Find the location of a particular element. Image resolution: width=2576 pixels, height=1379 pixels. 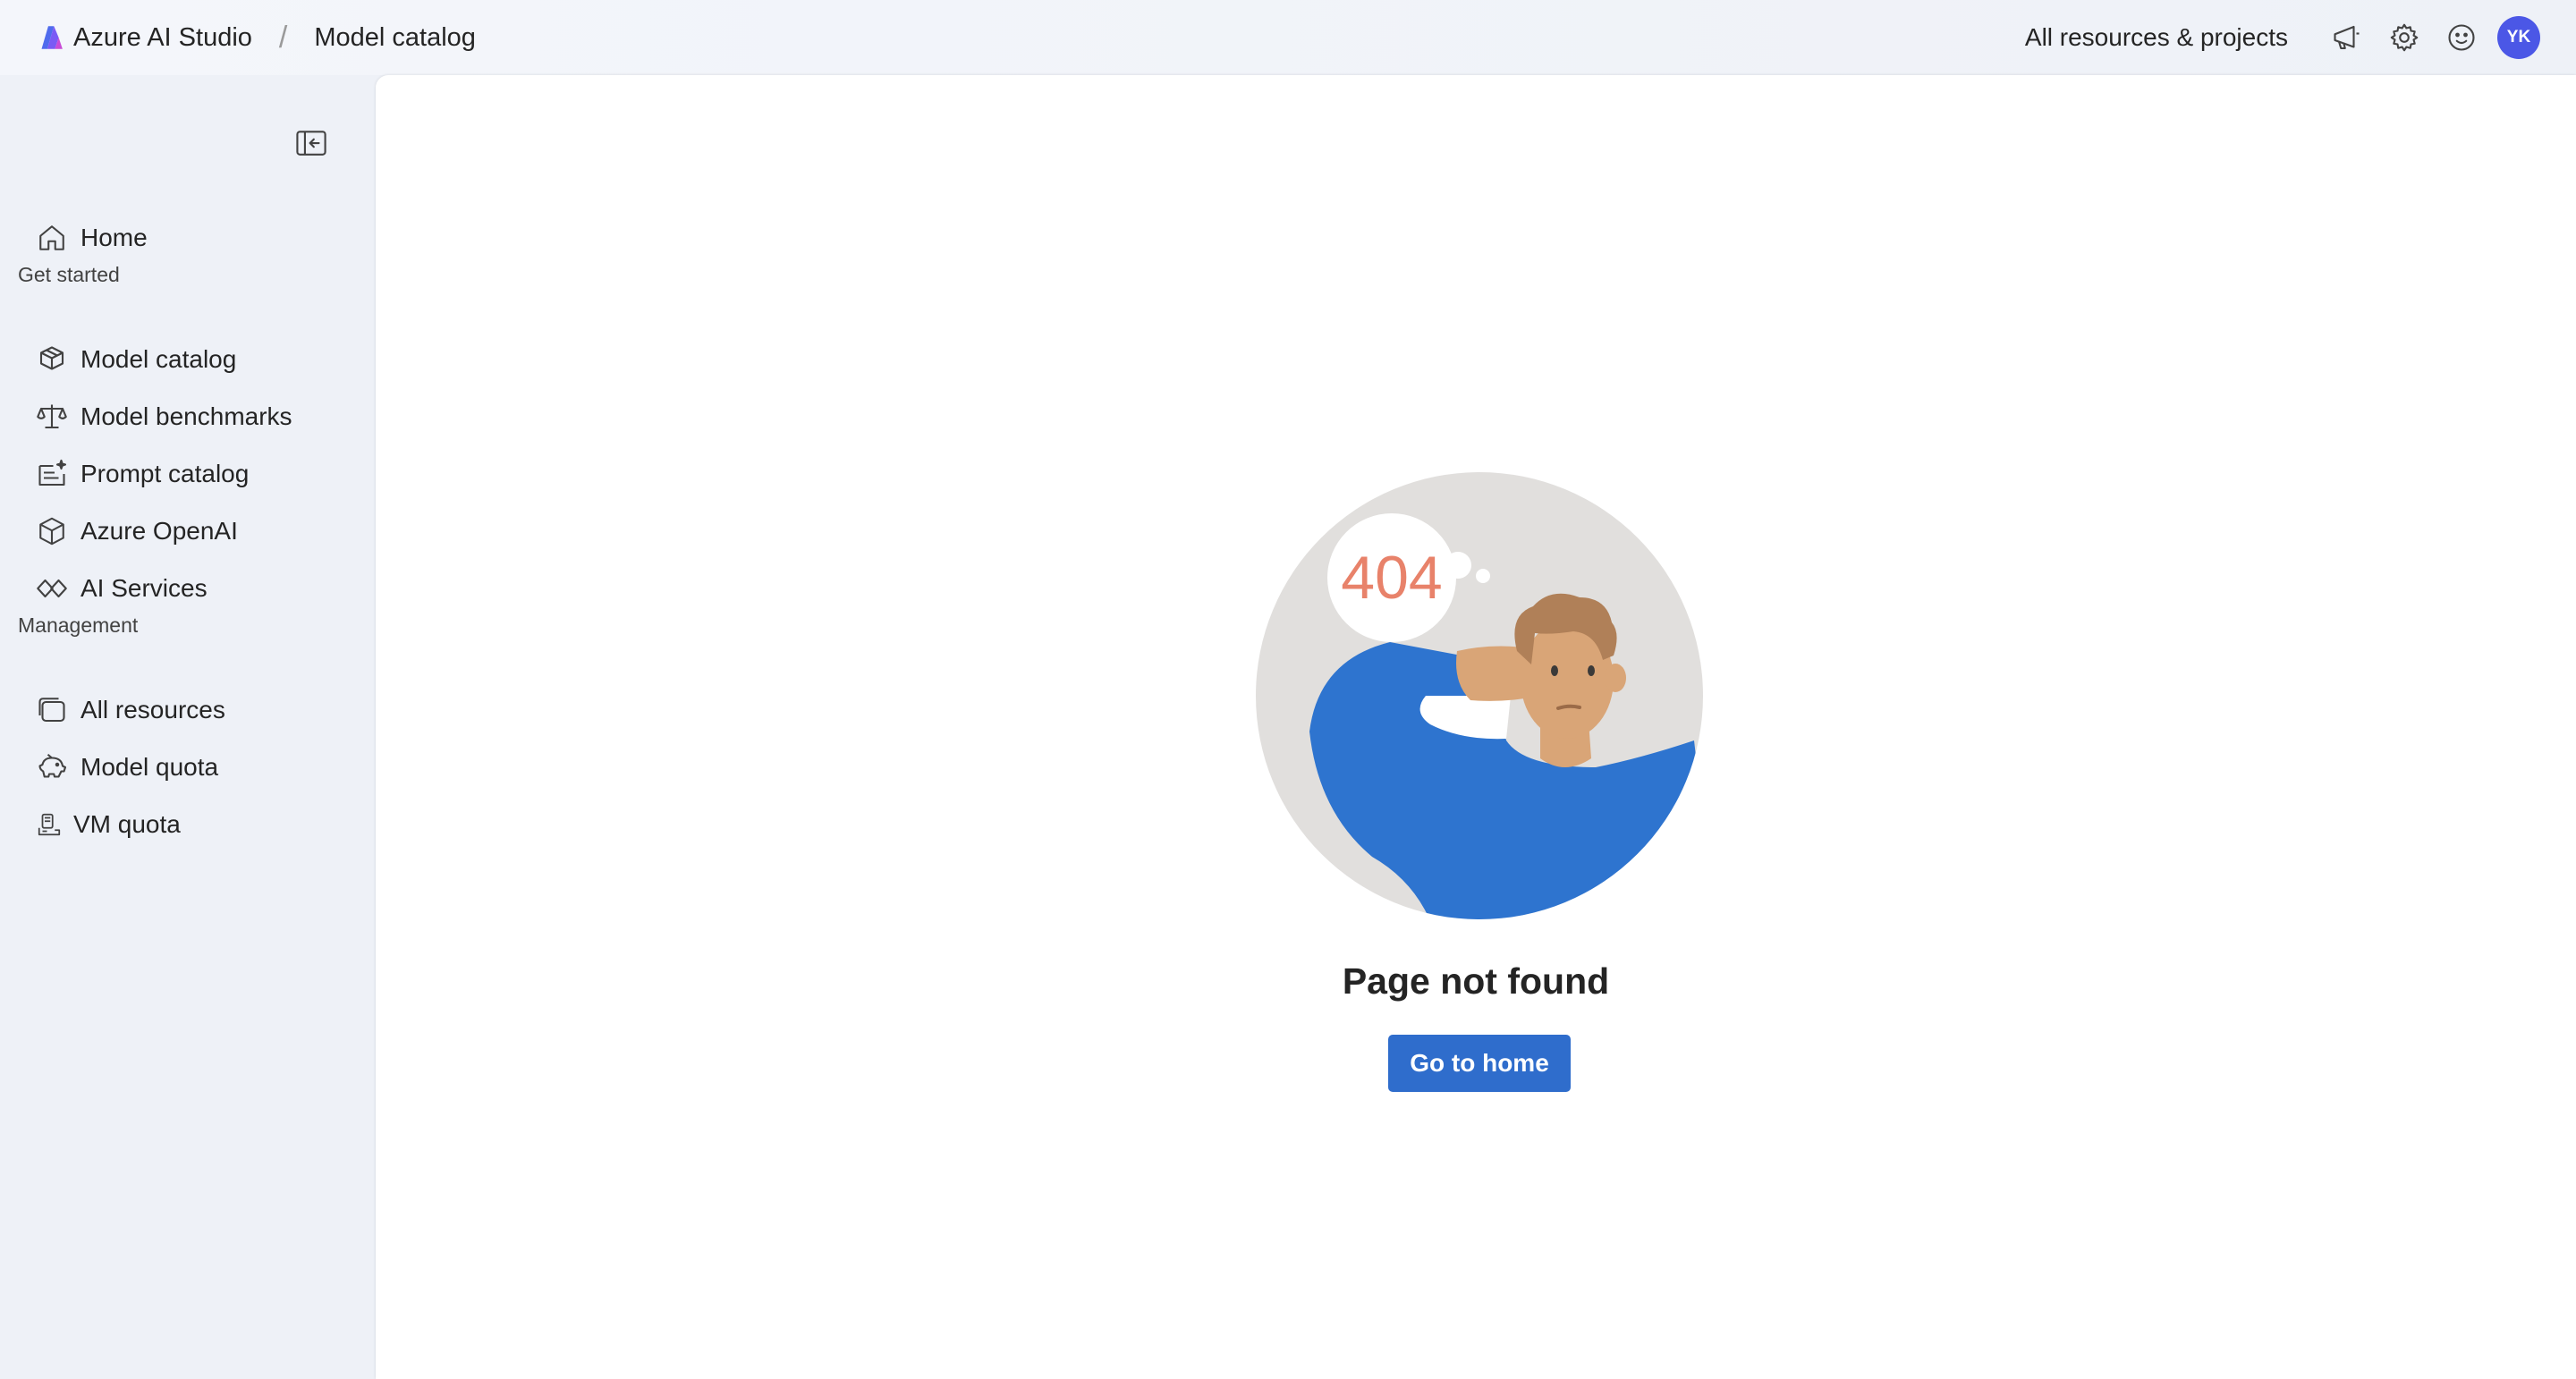

sidebar-item-label: AI Services is located at coordinates (144, 588).